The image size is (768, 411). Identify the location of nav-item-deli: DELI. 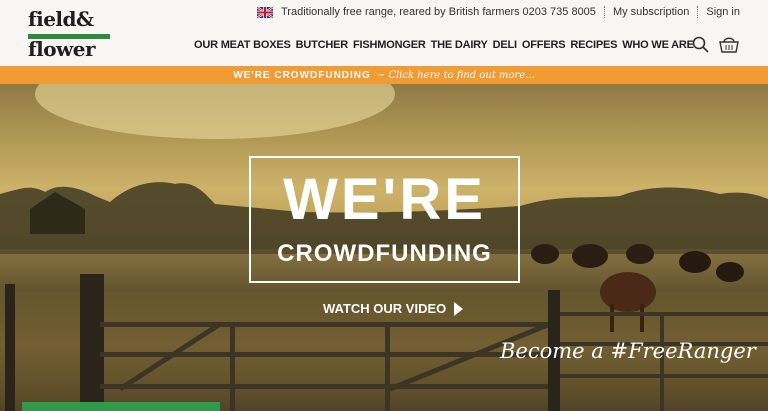
(505, 45).